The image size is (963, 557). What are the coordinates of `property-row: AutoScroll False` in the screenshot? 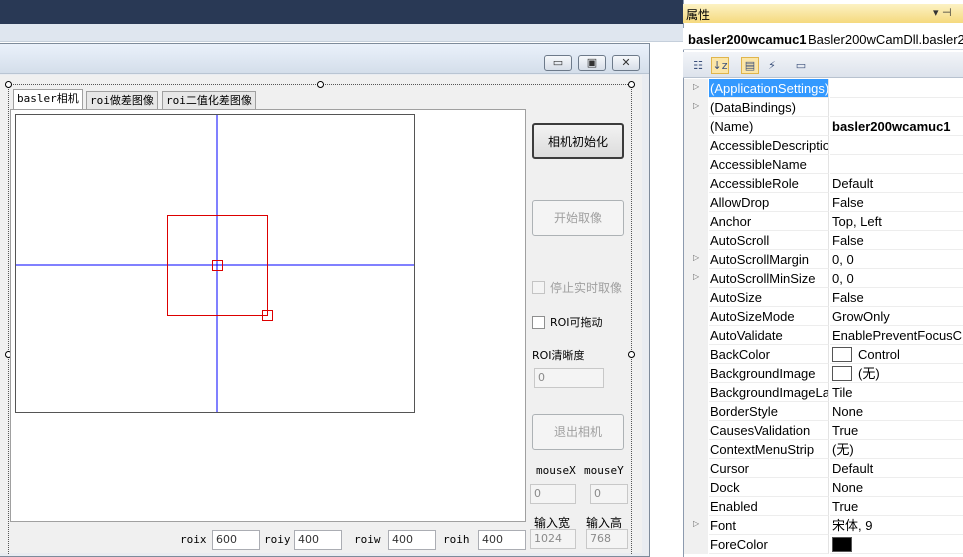 It's located at (823, 240).